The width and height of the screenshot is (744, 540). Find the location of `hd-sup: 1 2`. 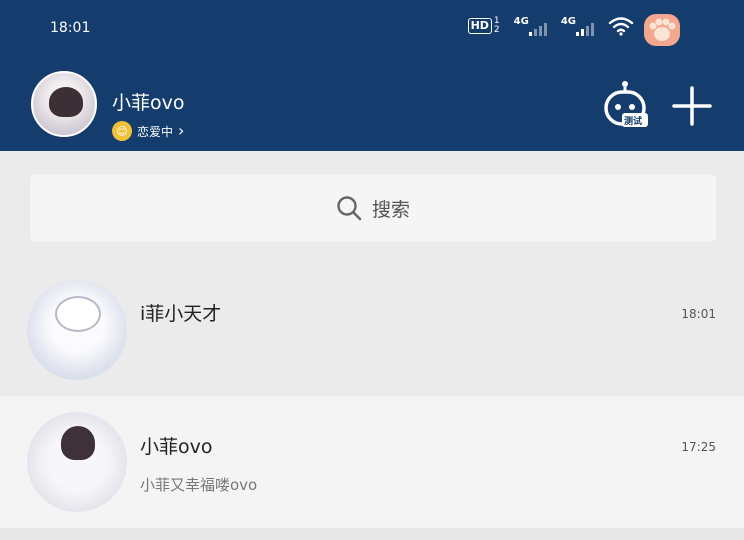

hd-sup: 1 2 is located at coordinates (497, 26).